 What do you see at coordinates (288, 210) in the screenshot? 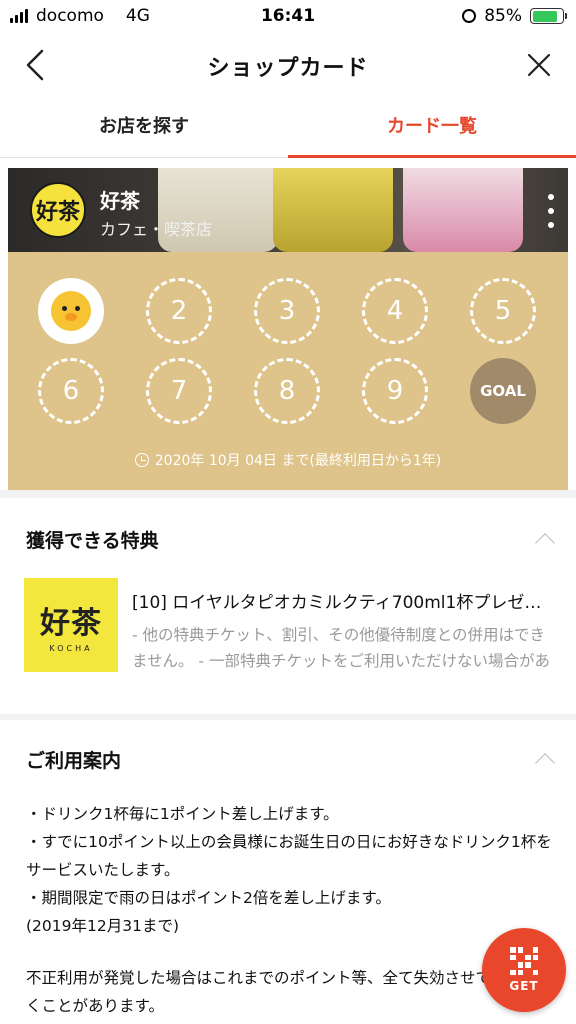
I see `card-header: 好茶 好茶 カフェ・喫茶店` at bounding box center [288, 210].